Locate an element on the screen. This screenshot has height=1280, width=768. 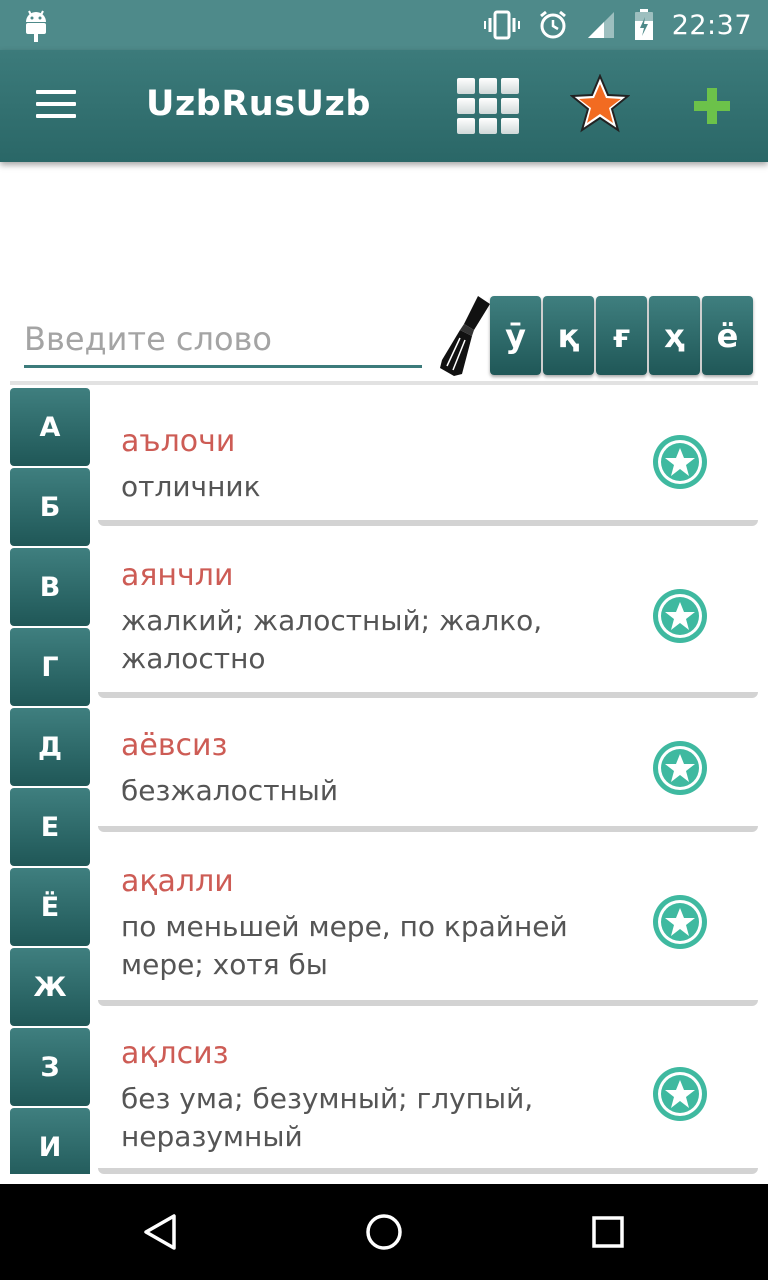
clear-brush-icon is located at coordinates (465, 336).